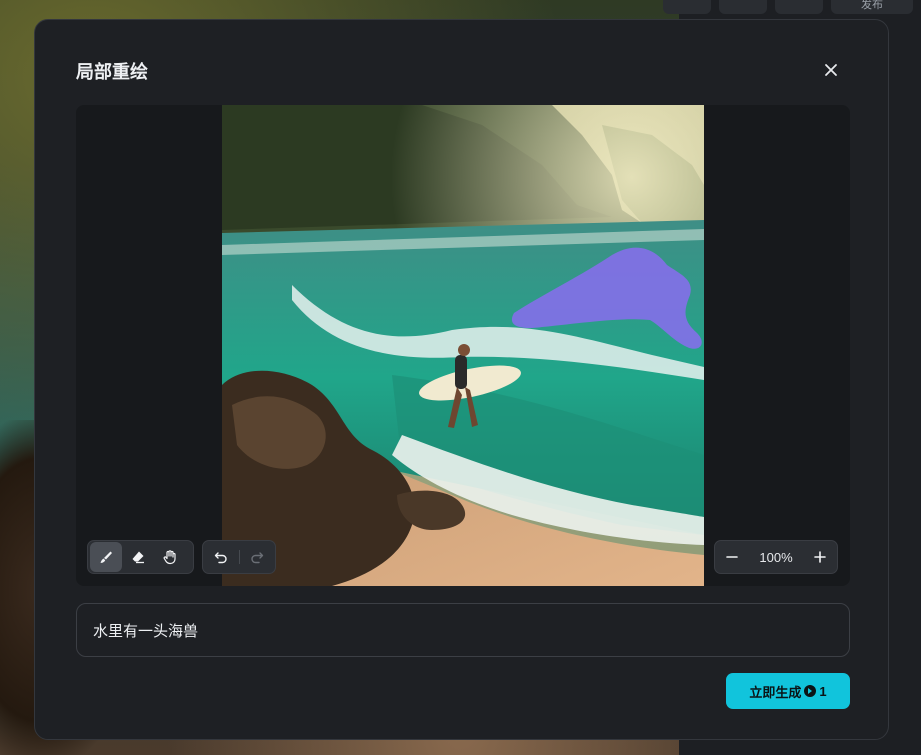  I want to click on minus-icon, so click(732, 557).